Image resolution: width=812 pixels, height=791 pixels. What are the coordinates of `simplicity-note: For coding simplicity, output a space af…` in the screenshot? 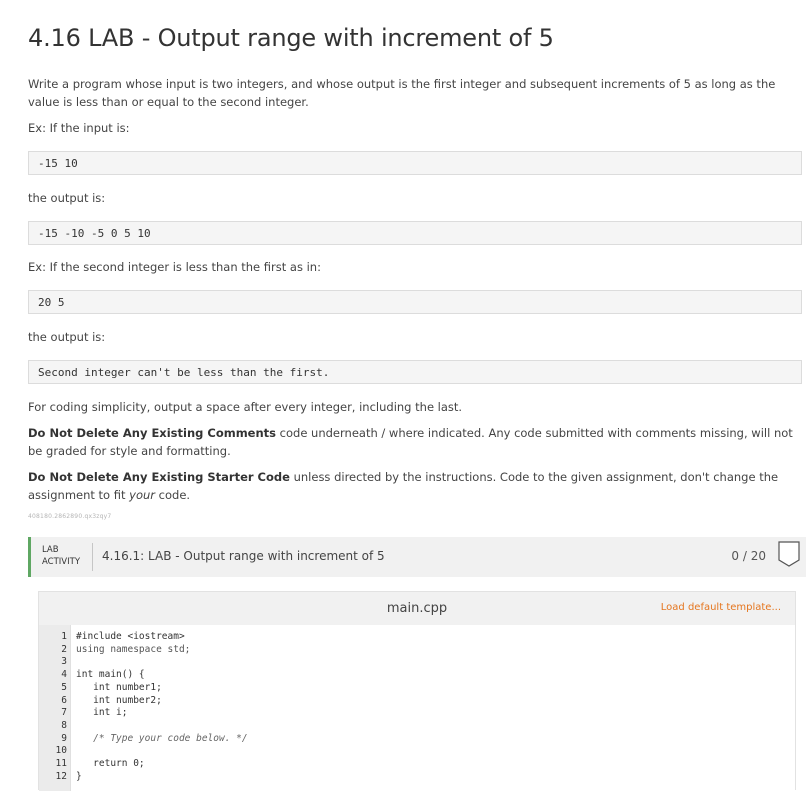 It's located at (245, 407).